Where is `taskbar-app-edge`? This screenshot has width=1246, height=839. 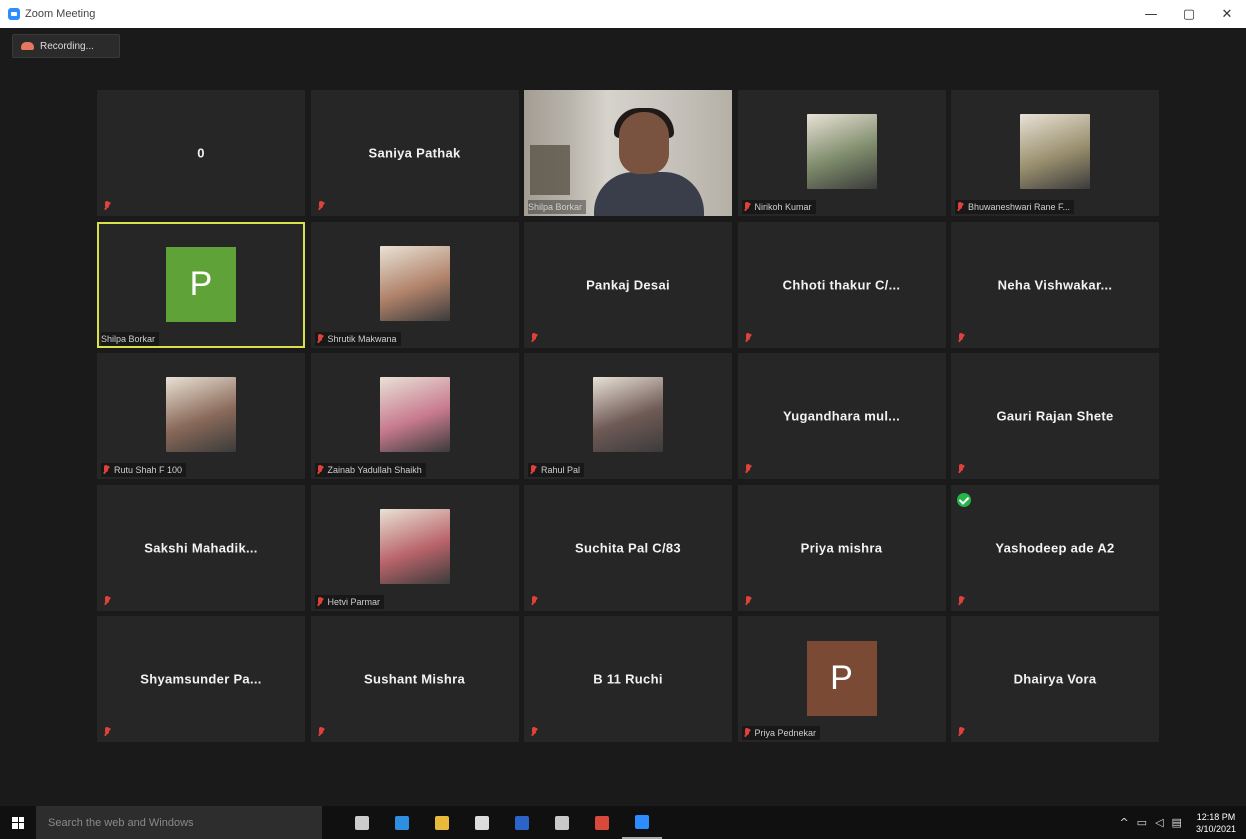 taskbar-app-edge is located at coordinates (402, 822).